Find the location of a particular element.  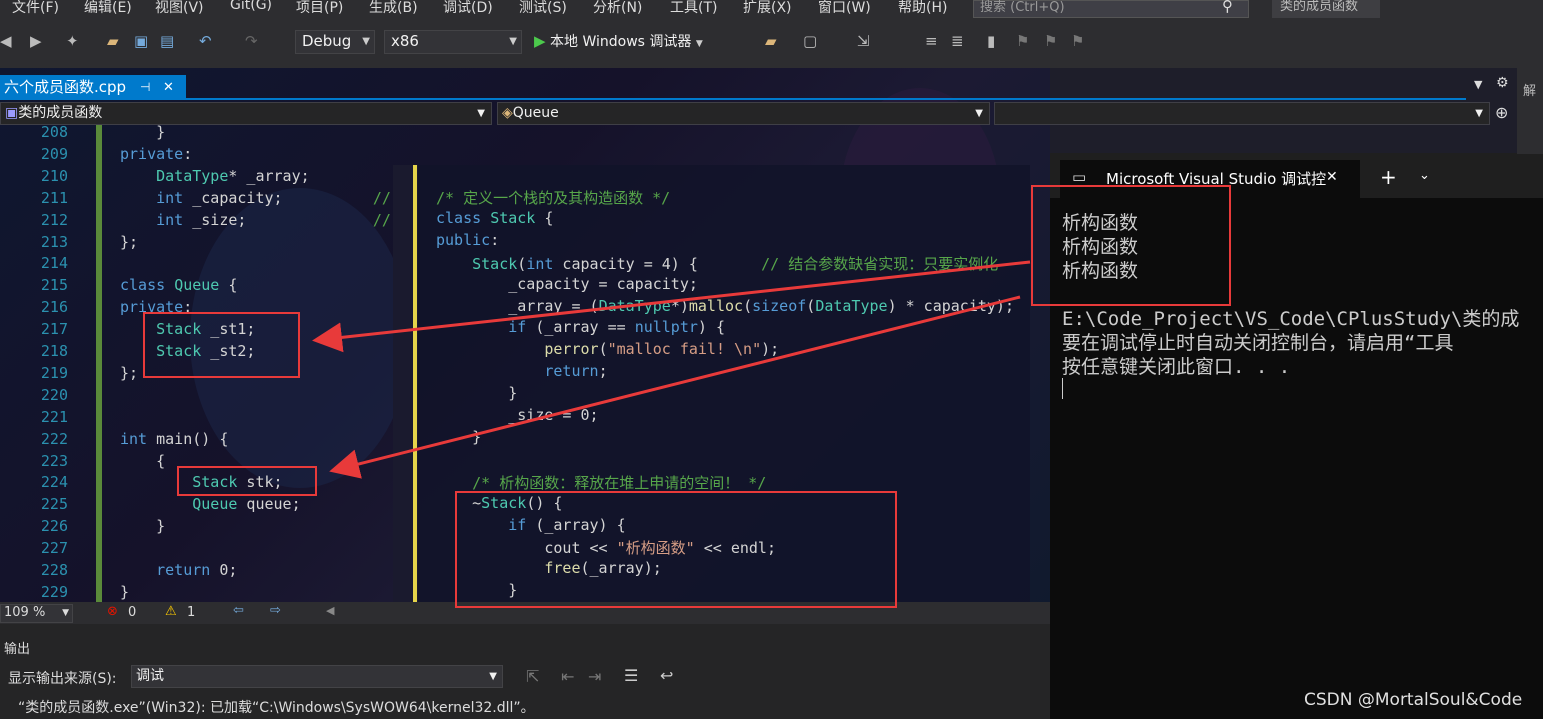

annotation-arrows is located at coordinates (671, 369).